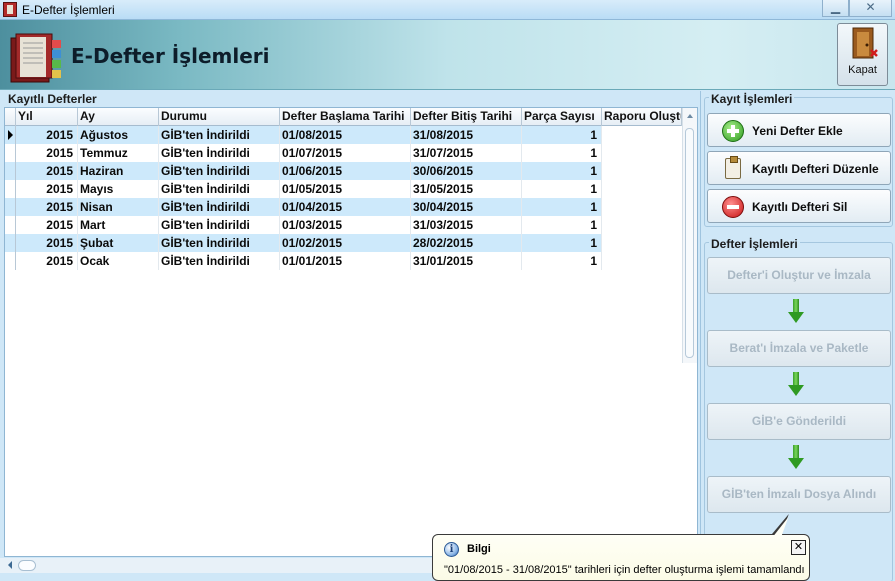  I want to click on add-ledger-button: Yeni Defter Ekle, so click(799, 130).